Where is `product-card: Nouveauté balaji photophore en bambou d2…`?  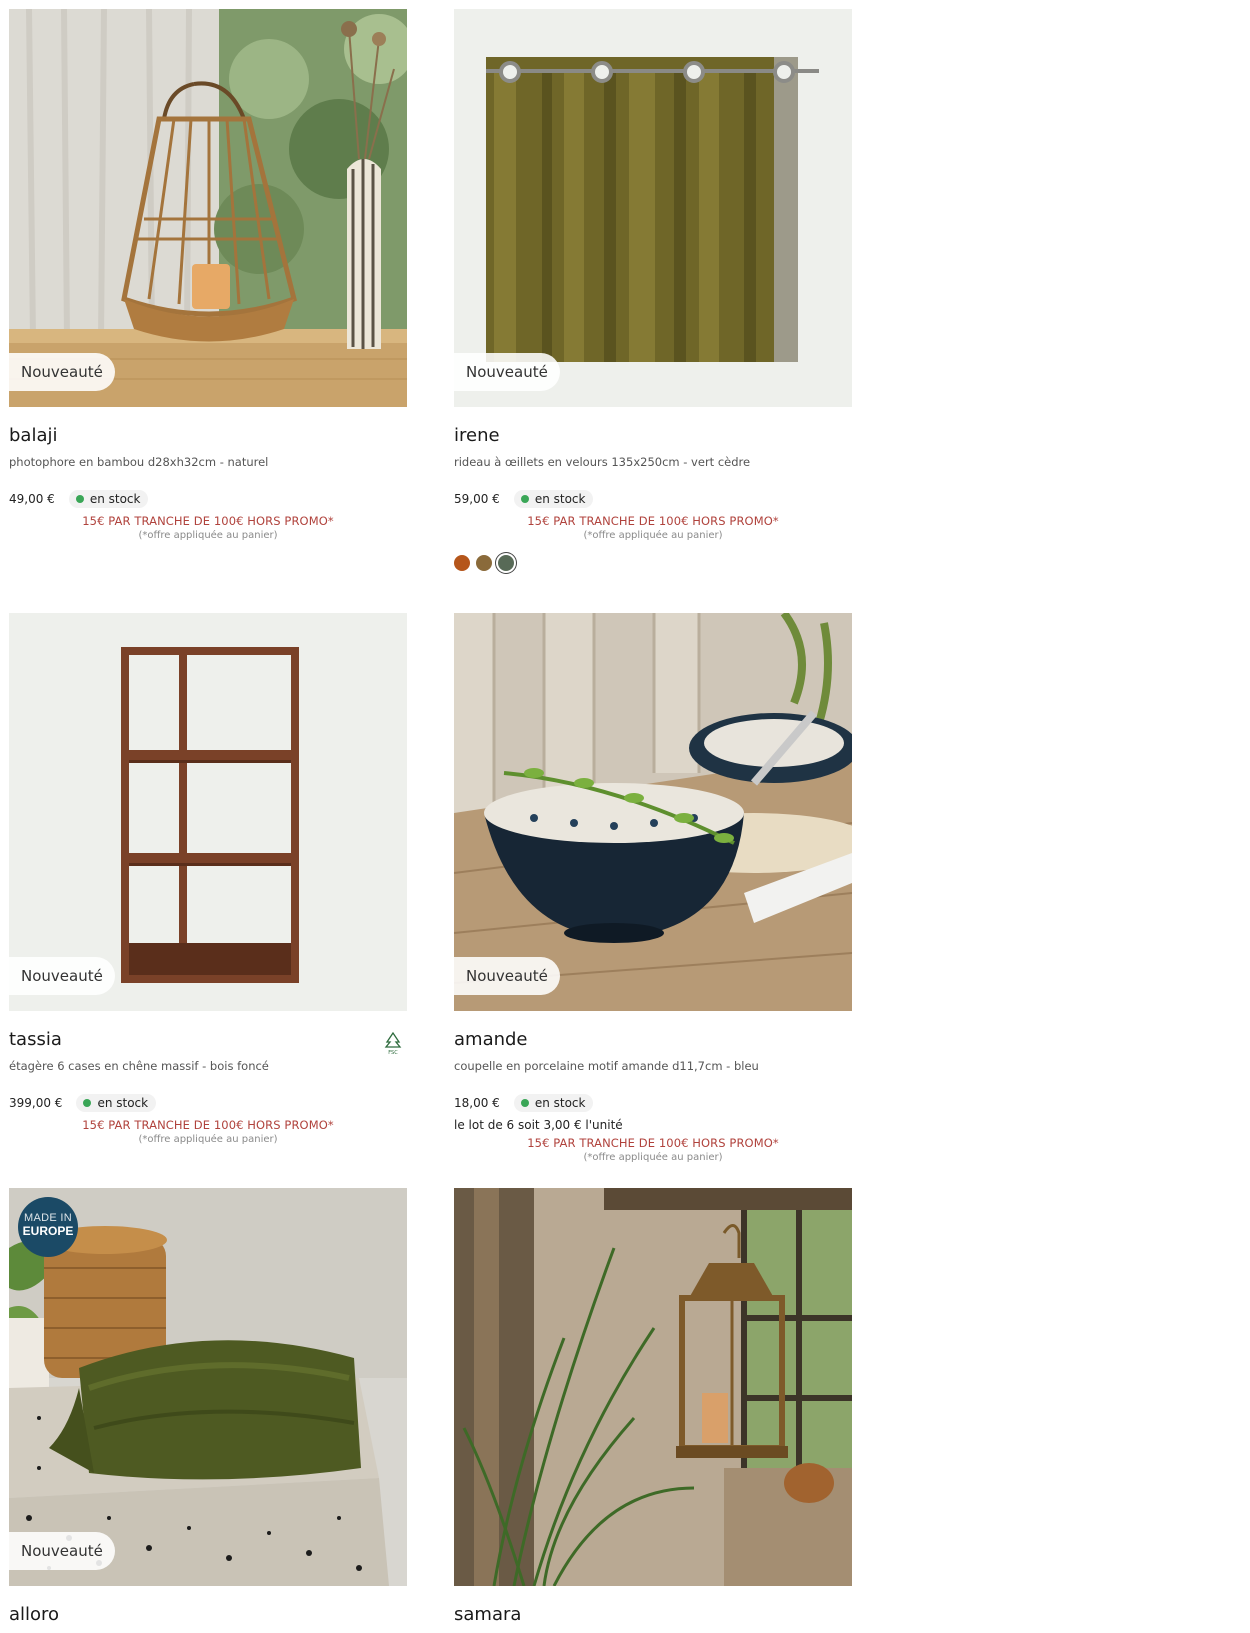
product-card: Nouveauté balaji photophore en bambou d2… is located at coordinates (208, 275).